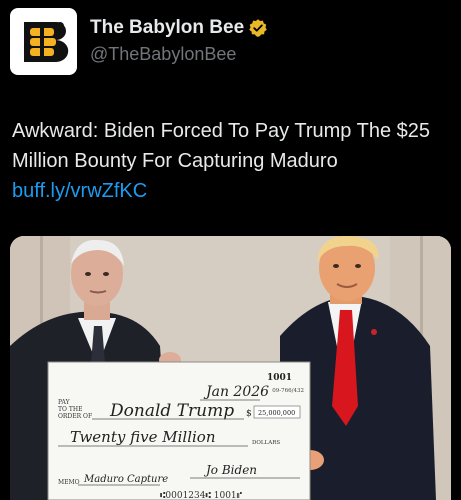 The width and height of the screenshot is (461, 500). I want to click on check-memo: Maduro Capture, so click(125, 479).